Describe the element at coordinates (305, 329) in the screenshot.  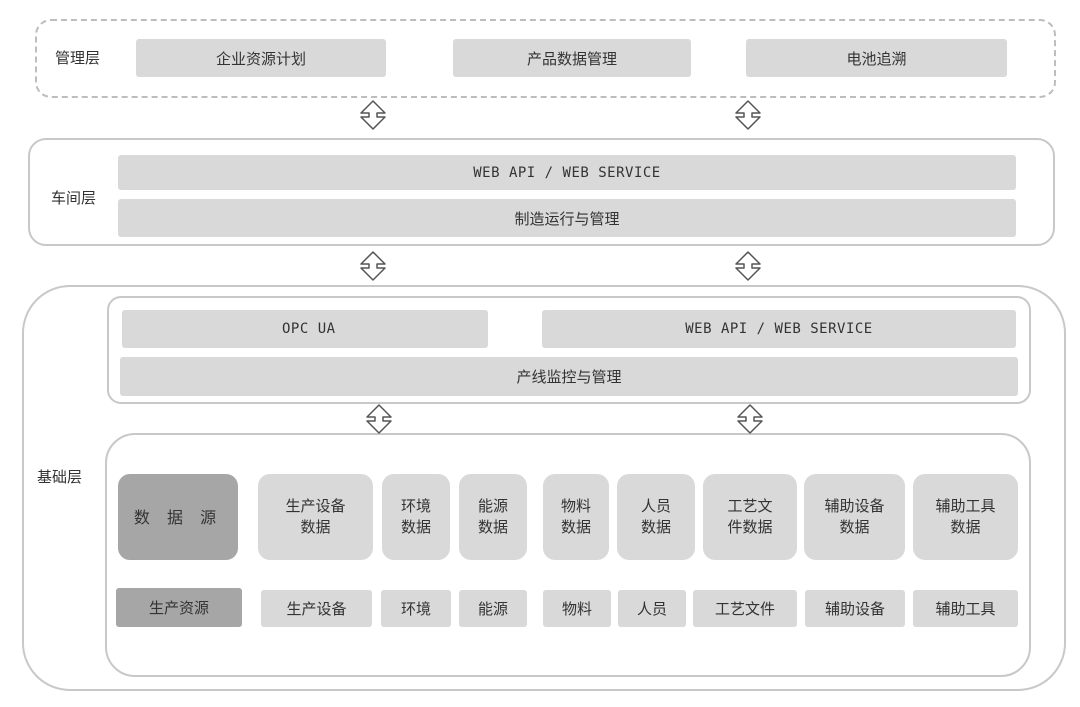
I see `opc-ua-bar: OPC UA` at that location.